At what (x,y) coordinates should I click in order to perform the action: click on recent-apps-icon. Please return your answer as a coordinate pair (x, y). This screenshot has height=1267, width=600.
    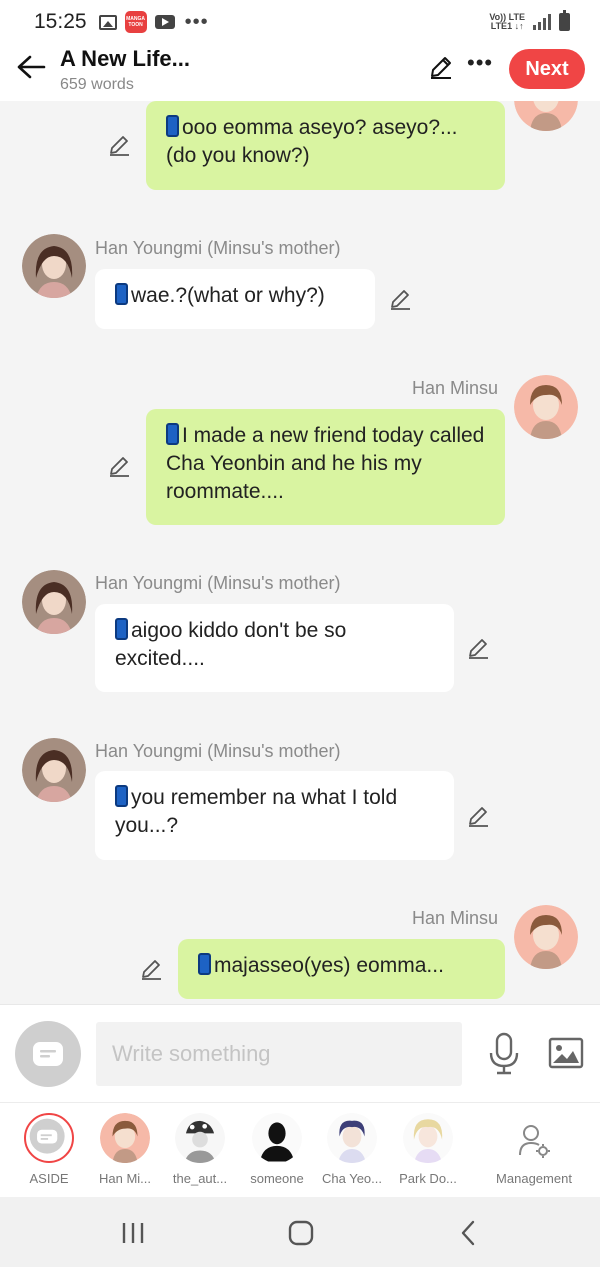
    Looking at the image, I should click on (133, 1233).